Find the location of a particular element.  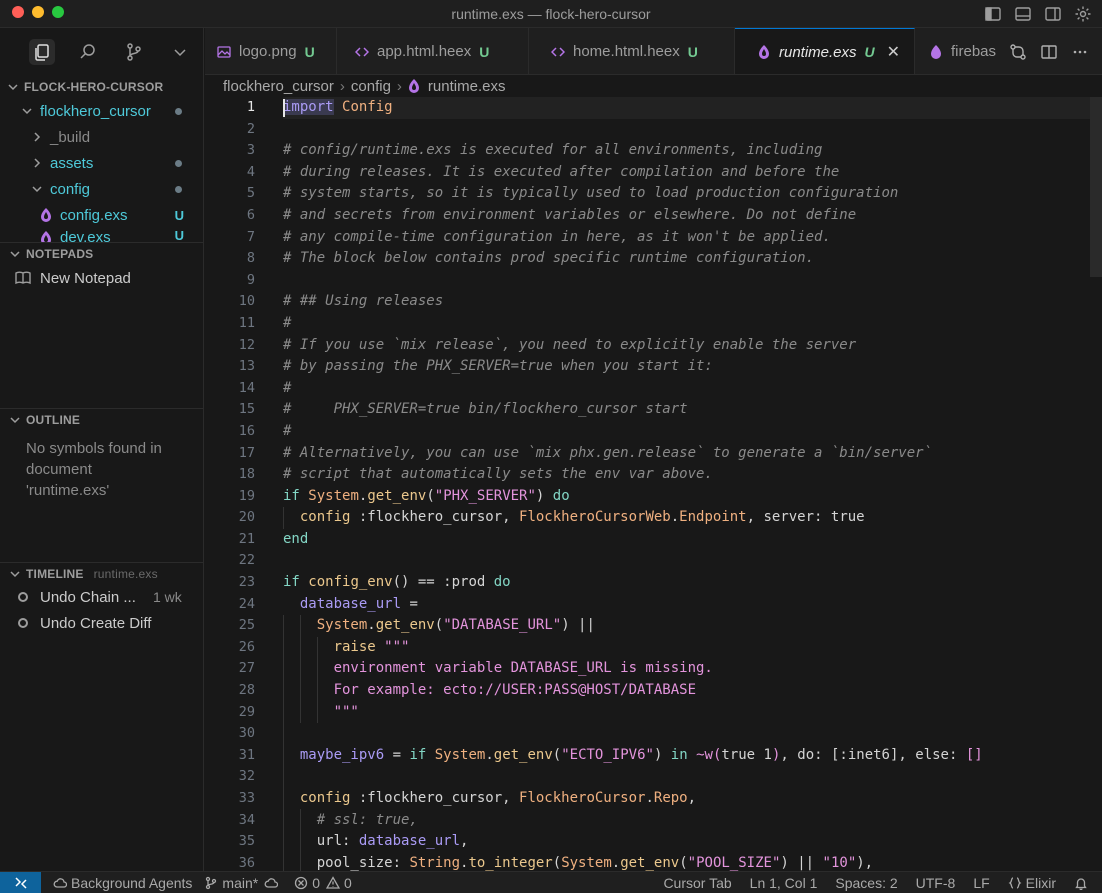

tree-item-label: assets is located at coordinates (72, 163).